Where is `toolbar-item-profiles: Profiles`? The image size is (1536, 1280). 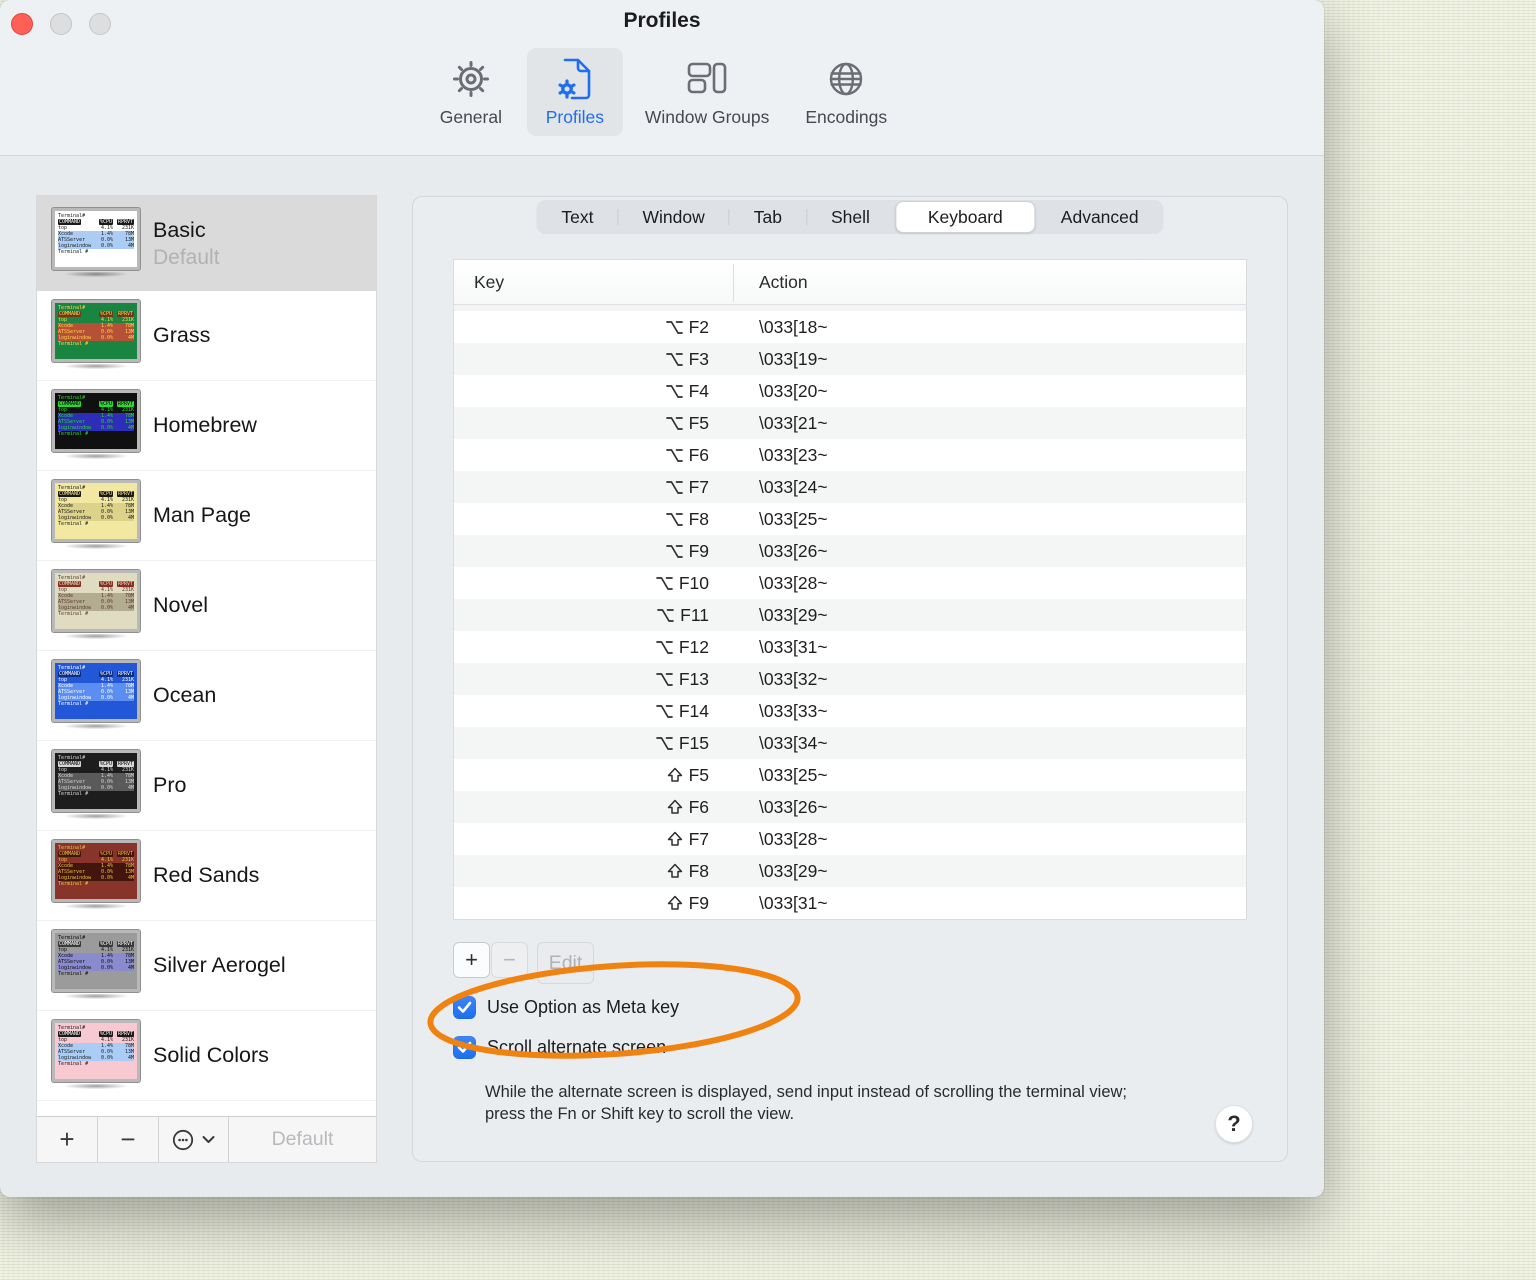
toolbar-item-profiles: Profiles is located at coordinates (574, 92).